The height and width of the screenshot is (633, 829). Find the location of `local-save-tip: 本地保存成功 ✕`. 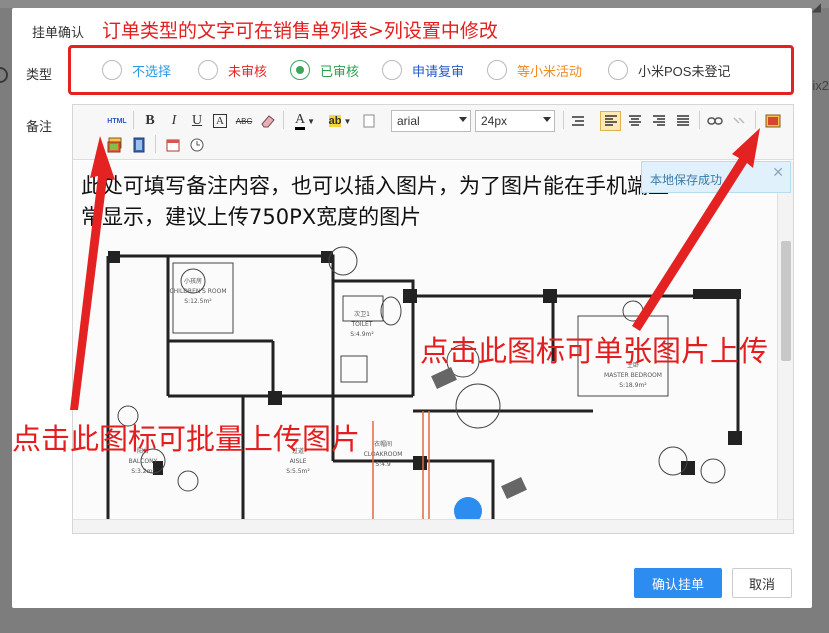

local-save-tip: 本地保存成功 ✕ is located at coordinates (716, 177).